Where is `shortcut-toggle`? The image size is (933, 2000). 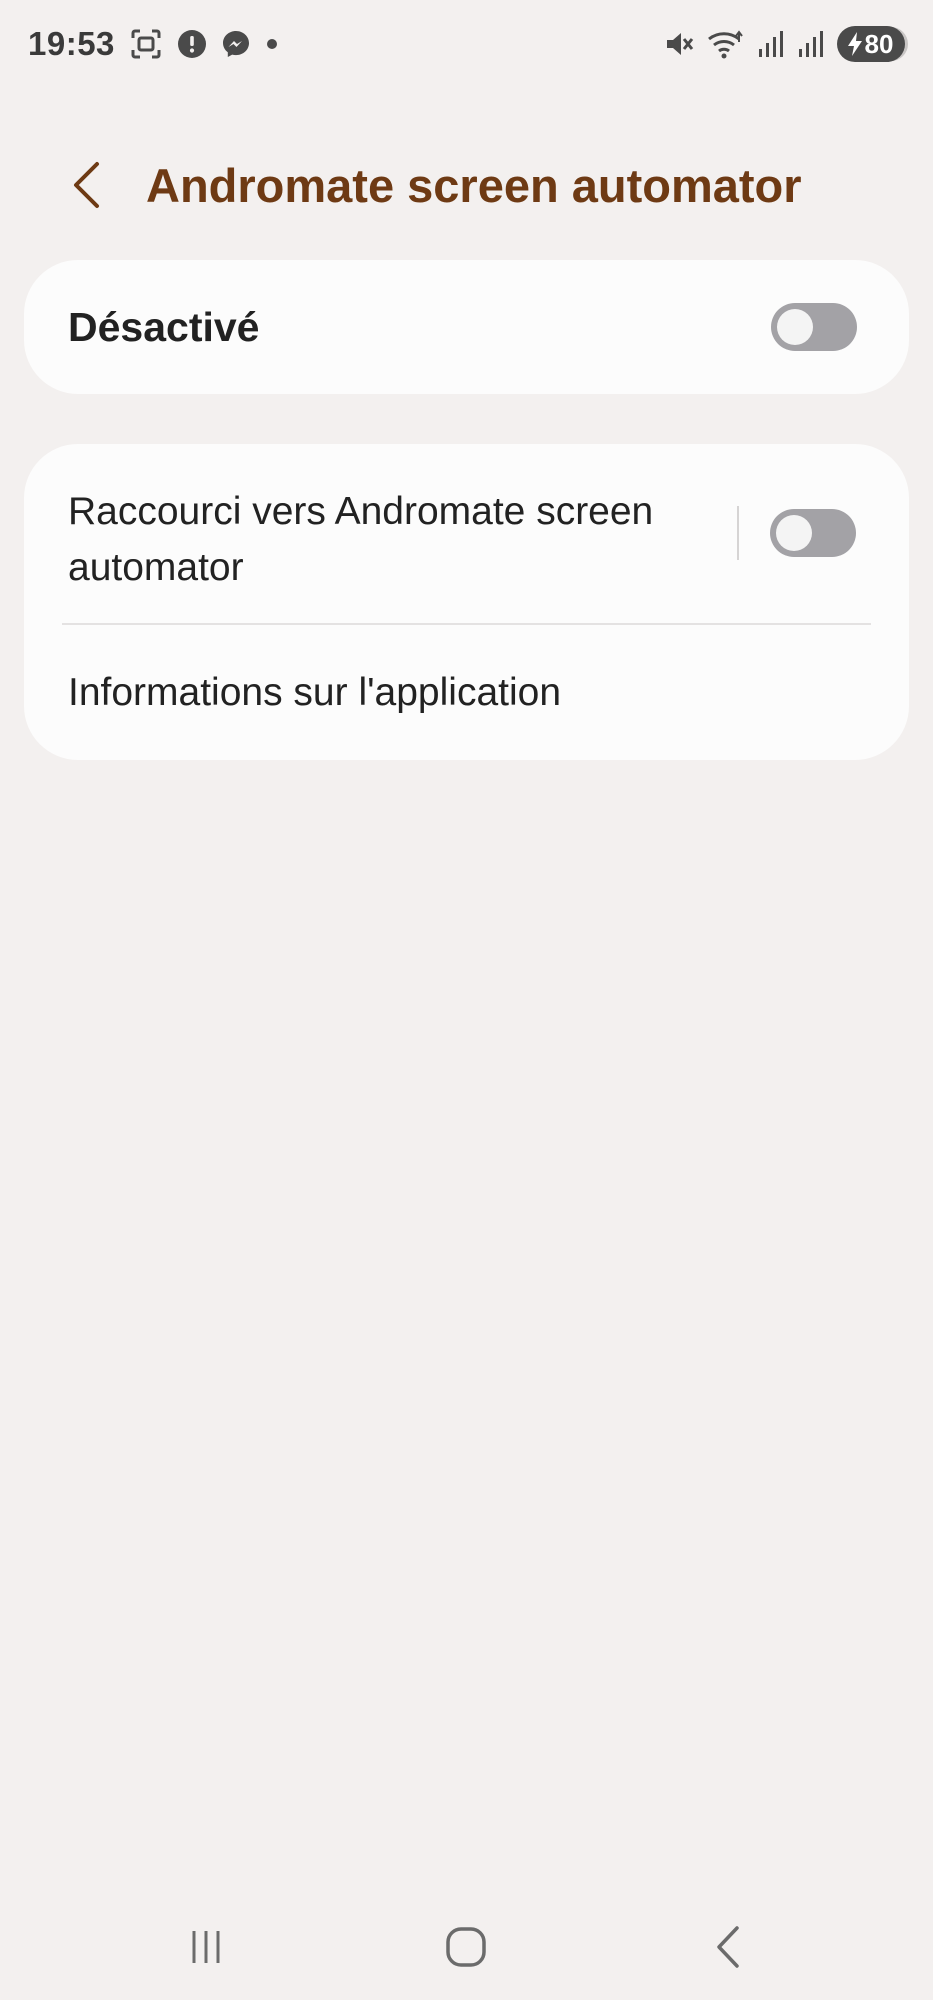 shortcut-toggle is located at coordinates (813, 533).